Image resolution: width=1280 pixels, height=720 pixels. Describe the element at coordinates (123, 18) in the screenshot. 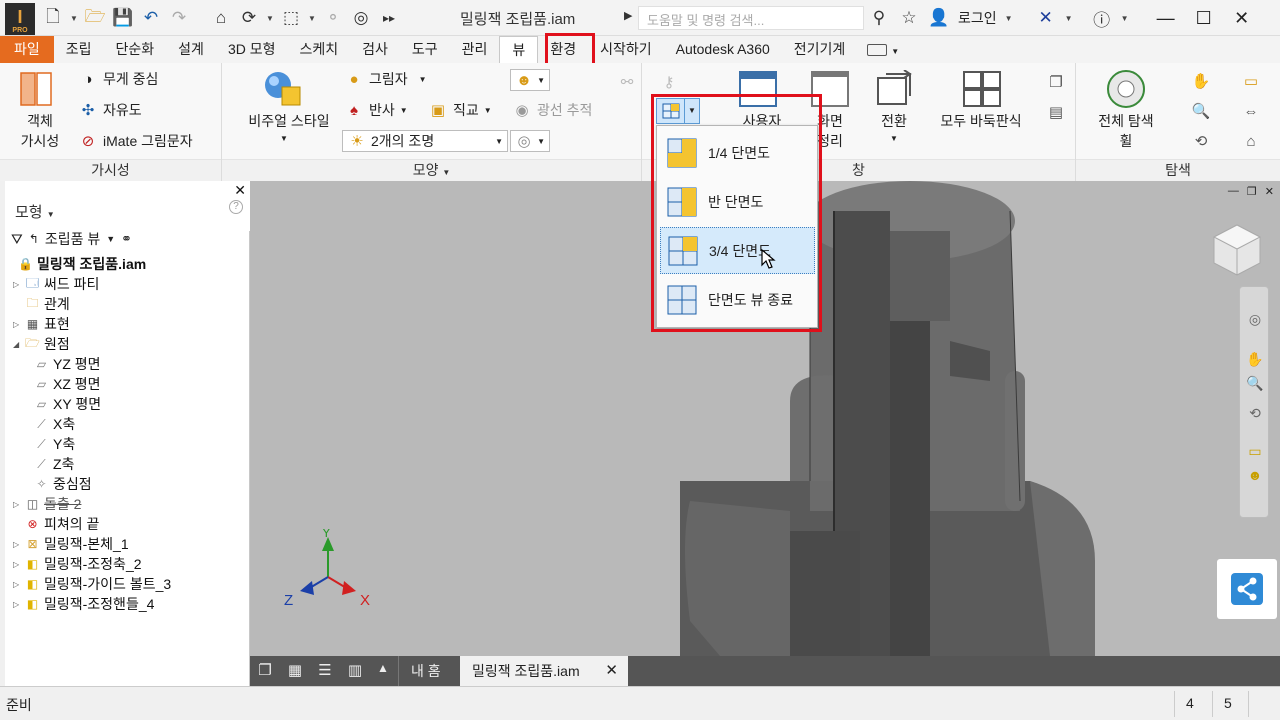

I see `save-icon: 💾` at that location.